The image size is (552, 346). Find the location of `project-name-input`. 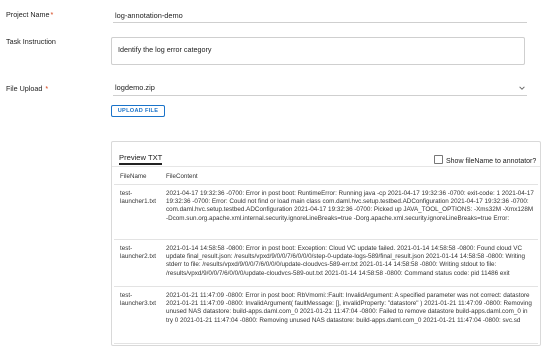

project-name-input is located at coordinates (320, 16).